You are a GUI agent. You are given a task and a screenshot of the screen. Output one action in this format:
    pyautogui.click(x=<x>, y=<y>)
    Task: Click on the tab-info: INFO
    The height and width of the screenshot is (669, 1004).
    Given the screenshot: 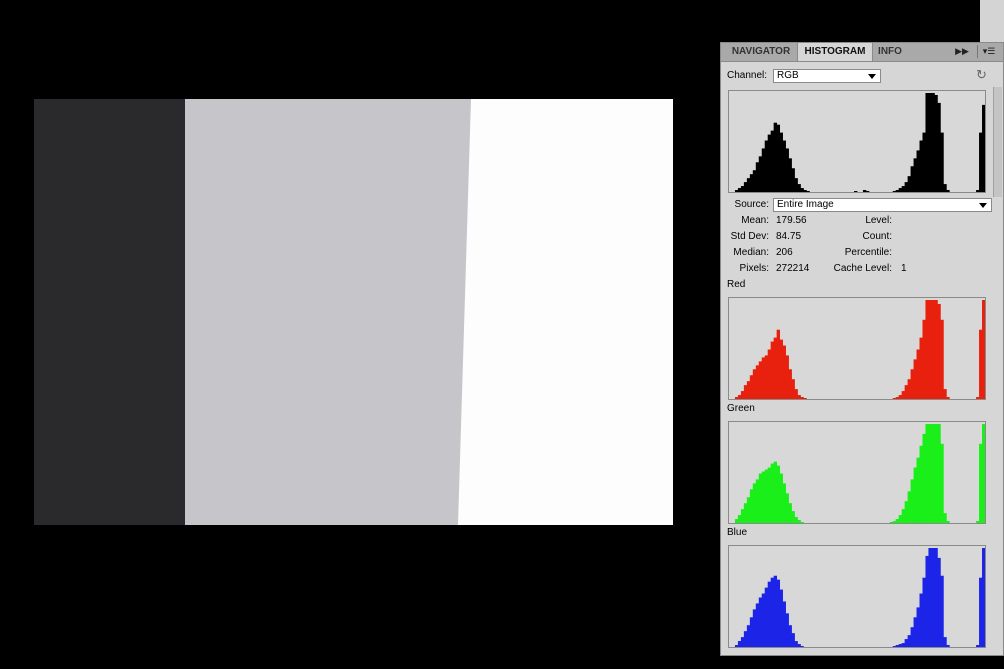 What is the action you would take?
    pyautogui.click(x=890, y=52)
    